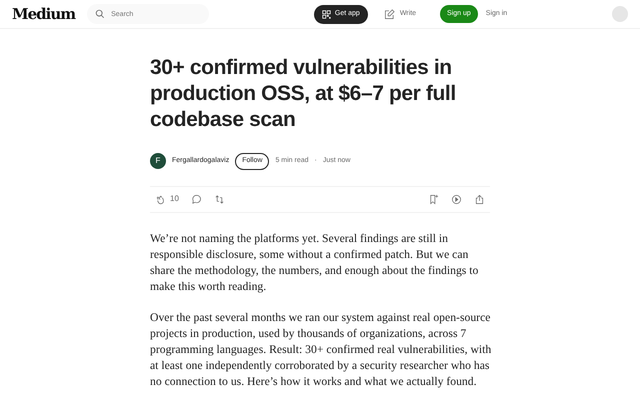  What do you see at coordinates (389, 14) in the screenshot?
I see `pencil-icon` at bounding box center [389, 14].